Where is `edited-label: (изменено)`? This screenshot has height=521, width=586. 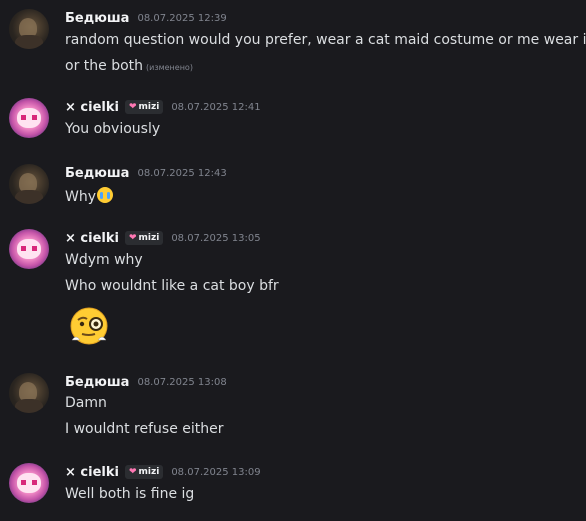
edited-label: (изменено) is located at coordinates (169, 67).